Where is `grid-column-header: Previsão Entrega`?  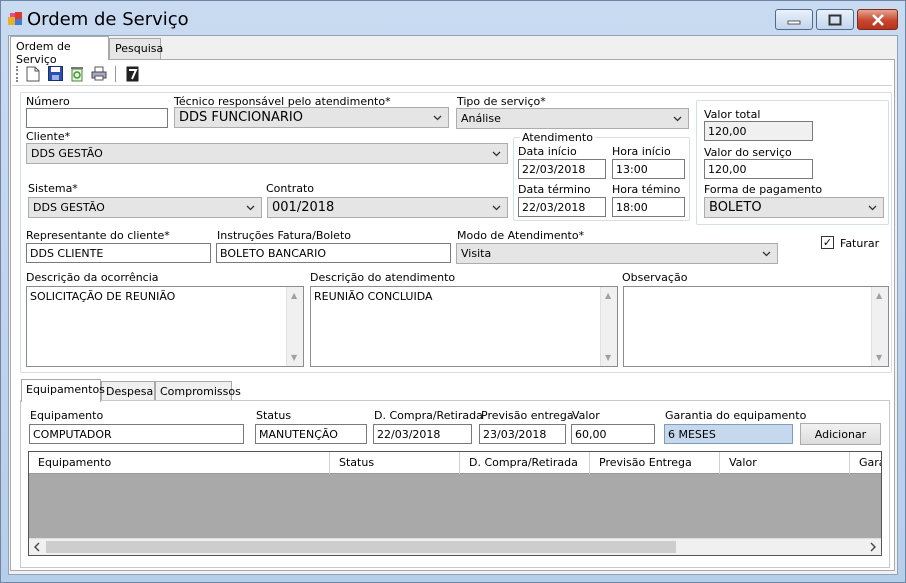 grid-column-header: Previsão Entrega is located at coordinates (655, 463).